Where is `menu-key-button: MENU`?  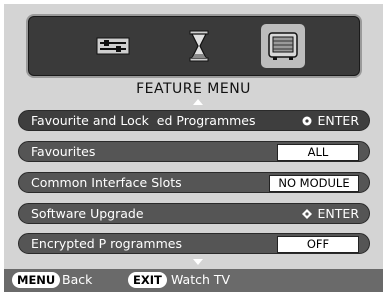 menu-key-button: MENU is located at coordinates (36, 280).